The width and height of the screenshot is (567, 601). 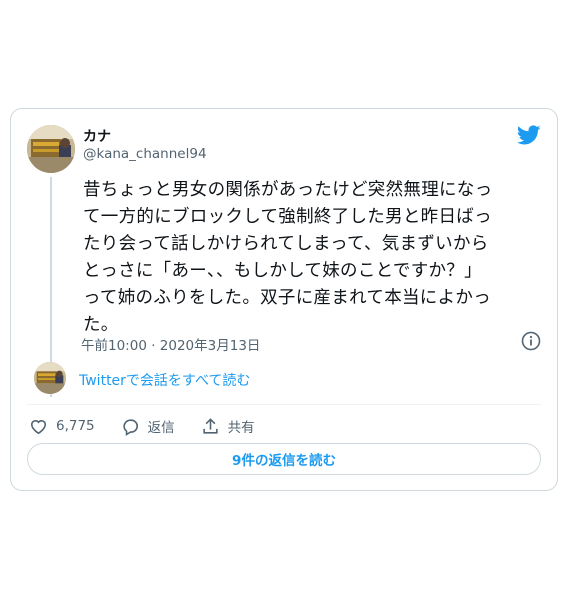 What do you see at coordinates (529, 135) in the screenshot?
I see `twitter-bird-icon` at bounding box center [529, 135].